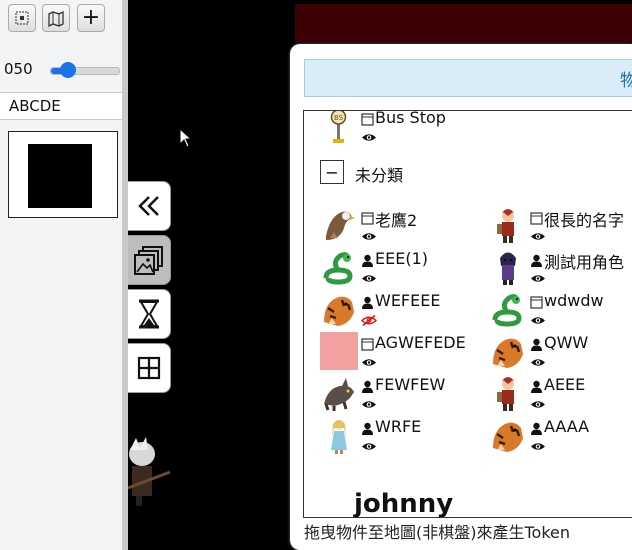 The height and width of the screenshot is (550, 632). I want to click on color-preview, so click(63, 174).